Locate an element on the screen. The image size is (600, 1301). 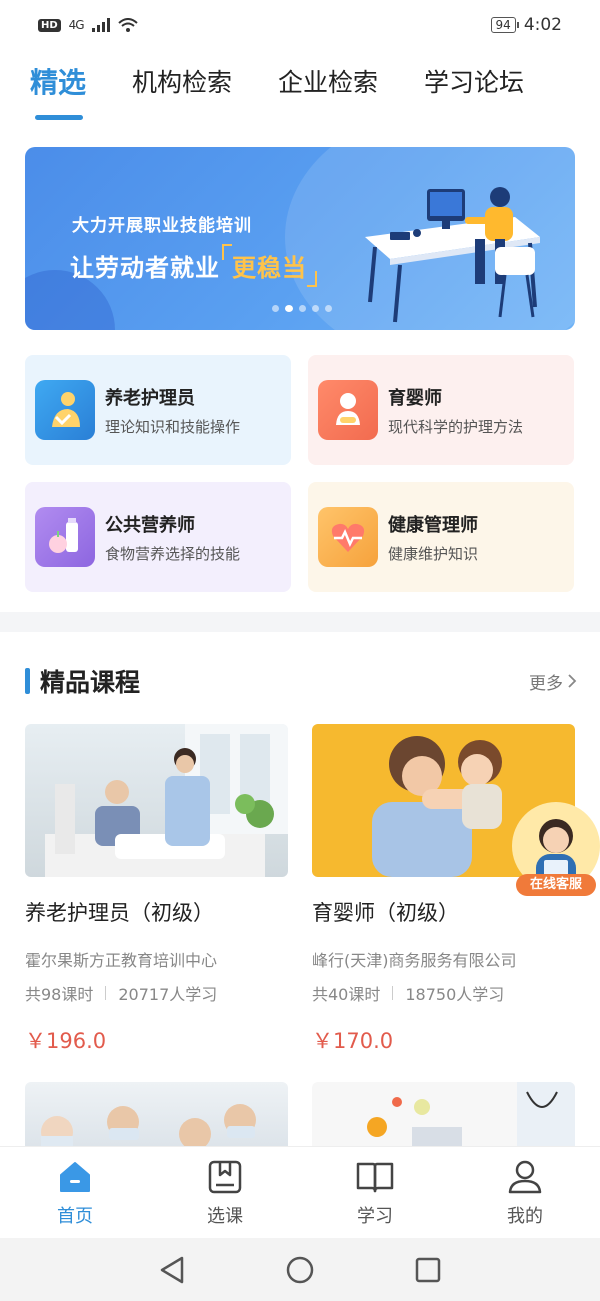
course-hours: 共40课时 is located at coordinates (346, 994).